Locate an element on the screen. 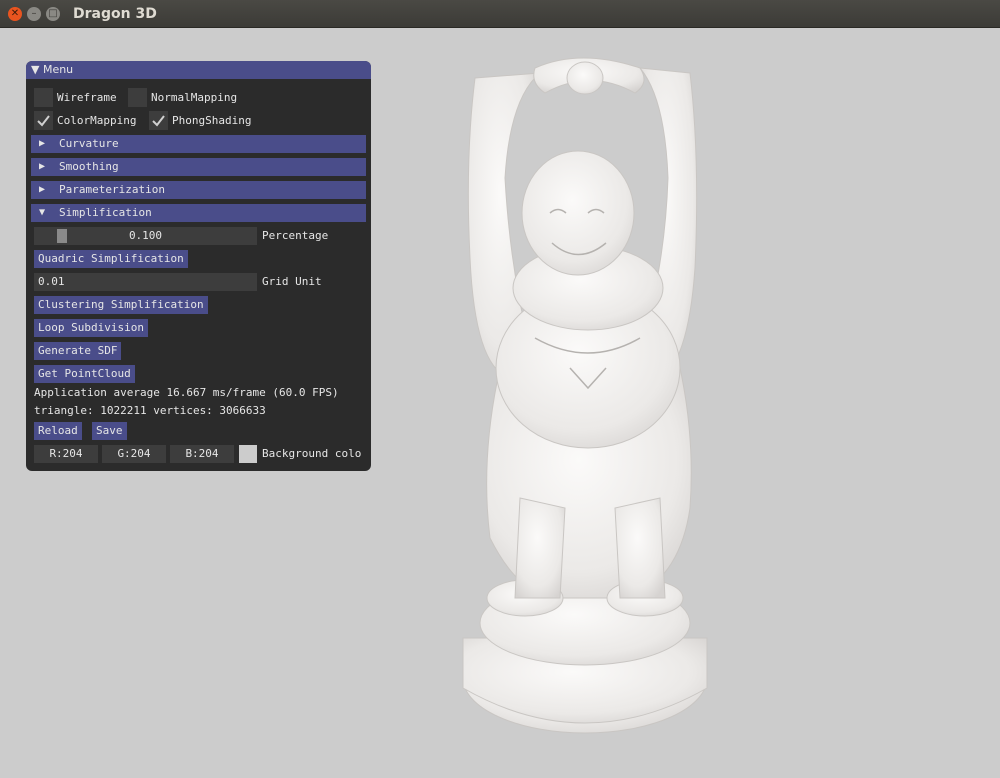  checkbox-row-1: Wireframe NormalMapping is located at coordinates (198, 97).